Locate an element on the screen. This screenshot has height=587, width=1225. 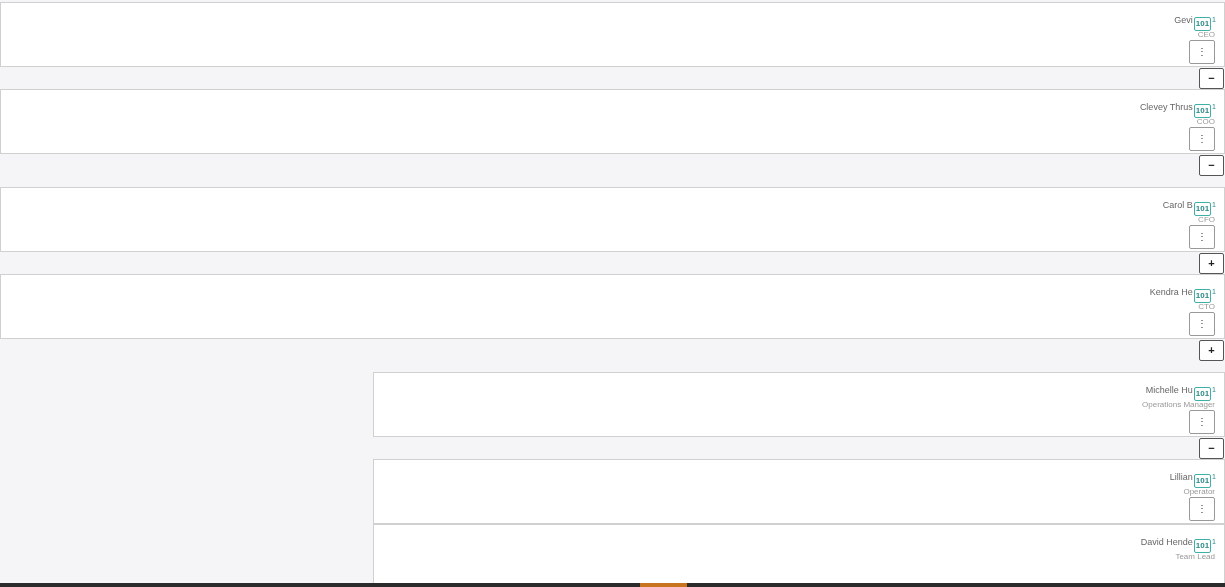
job-title: Operations Manager is located at coordinates (1178, 404).